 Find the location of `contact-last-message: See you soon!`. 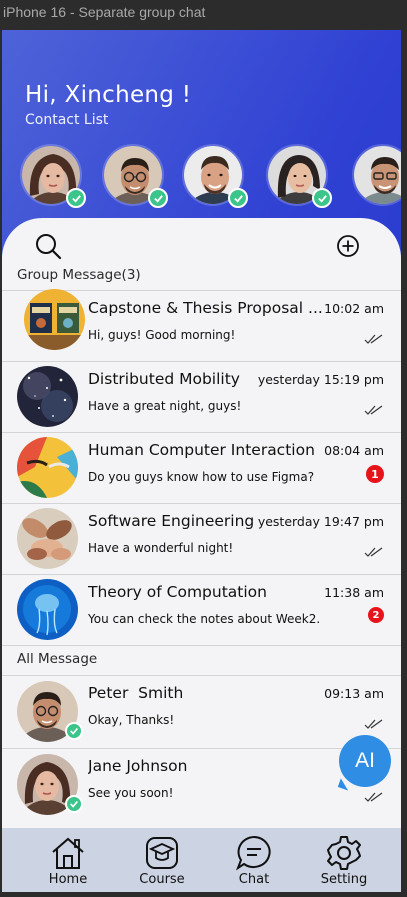

contact-last-message: See you soon! is located at coordinates (131, 793).